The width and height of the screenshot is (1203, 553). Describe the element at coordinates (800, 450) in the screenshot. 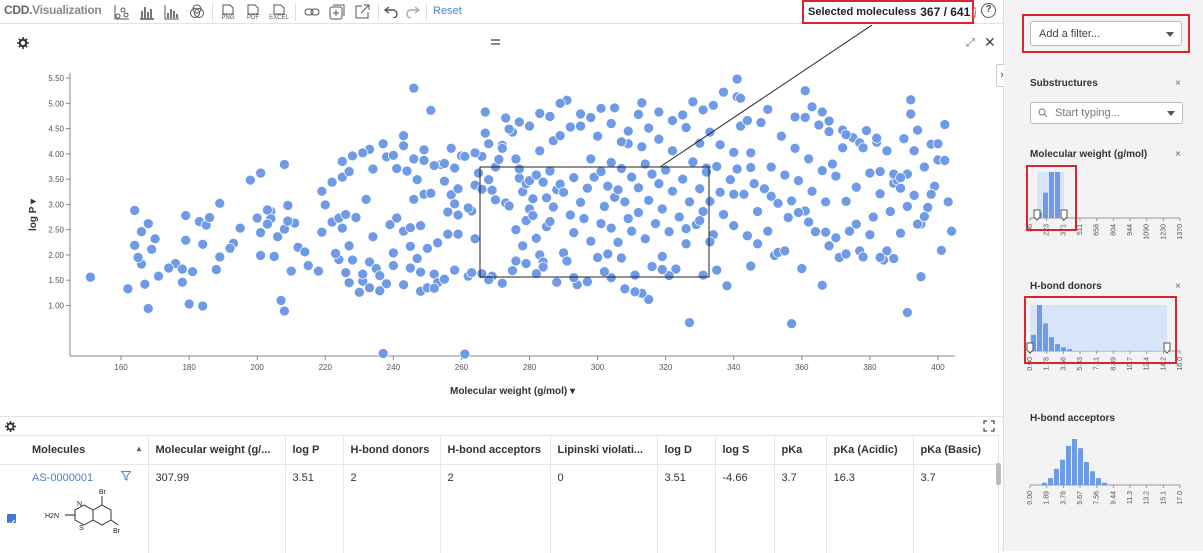

I see `column-header: pKa` at that location.